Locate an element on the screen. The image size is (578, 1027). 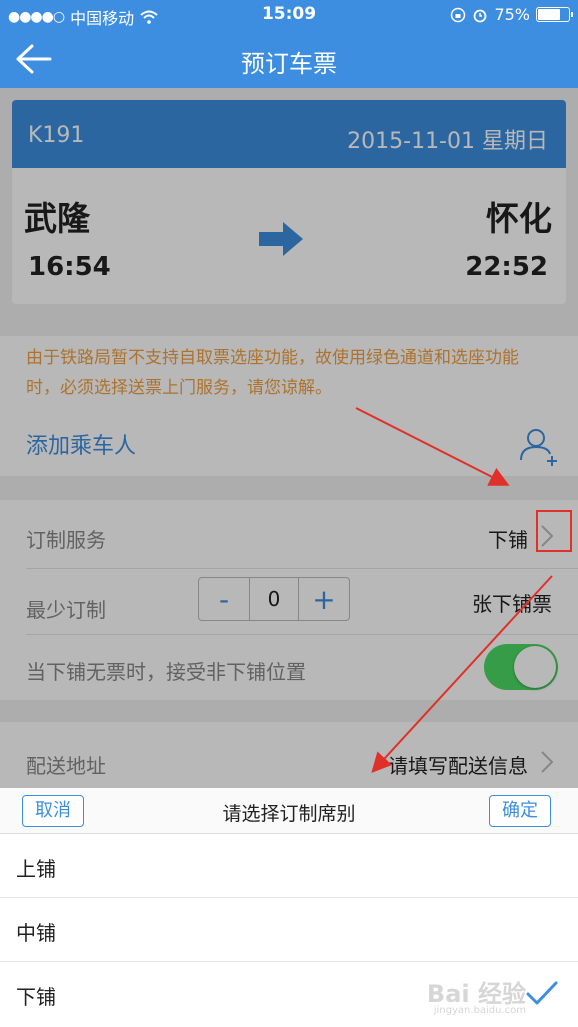
watermark: Bai 经验 jingyan.baidu.com is located at coordinates (476, 995).